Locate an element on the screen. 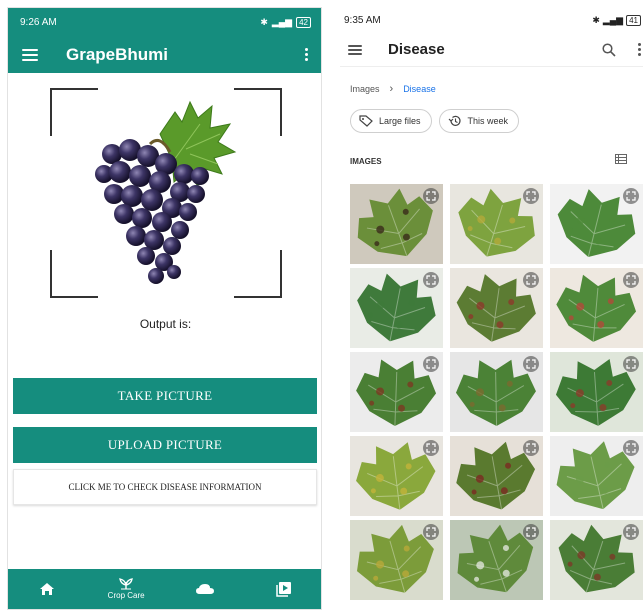 Image resolution: width=643 pixels, height=610 pixels. output-label: Output is: is located at coordinates (165, 324).